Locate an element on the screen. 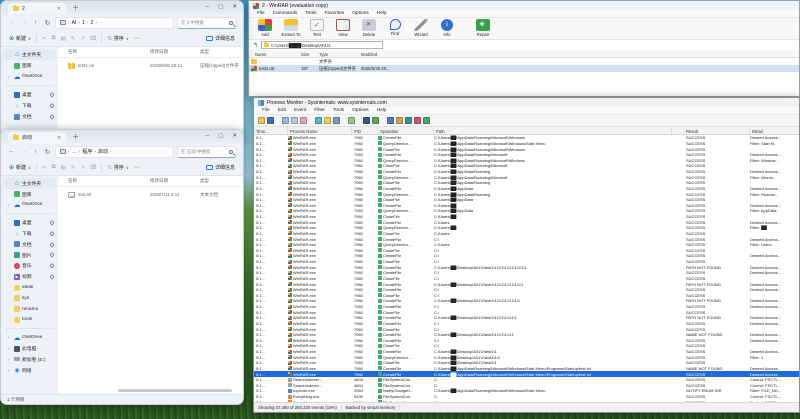  autoscroll-icon is located at coordinates (294, 120).